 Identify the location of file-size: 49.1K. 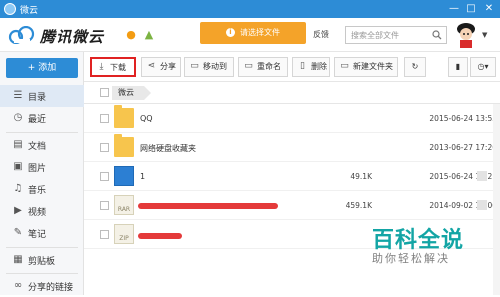
(361, 176).